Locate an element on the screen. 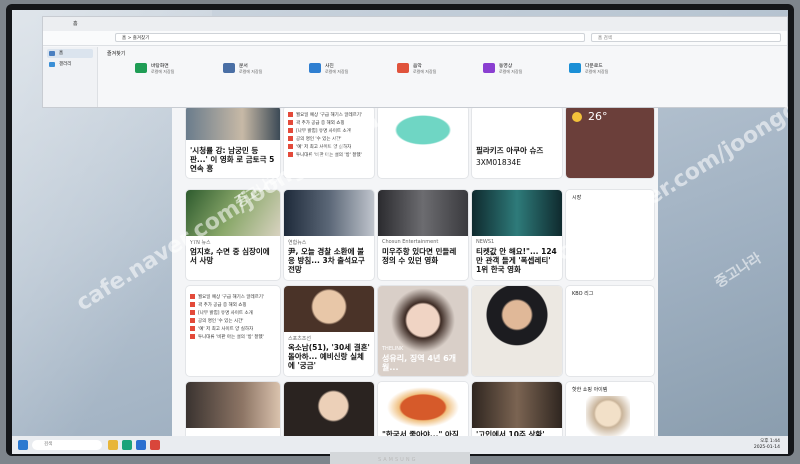 The height and width of the screenshot is (464, 800). explorer-sidebar: 홈 갤러리 is located at coordinates (70, 77).